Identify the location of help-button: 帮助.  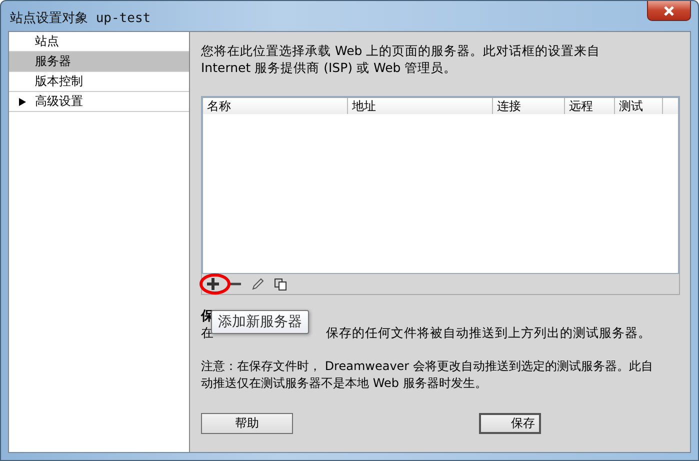
(247, 423).